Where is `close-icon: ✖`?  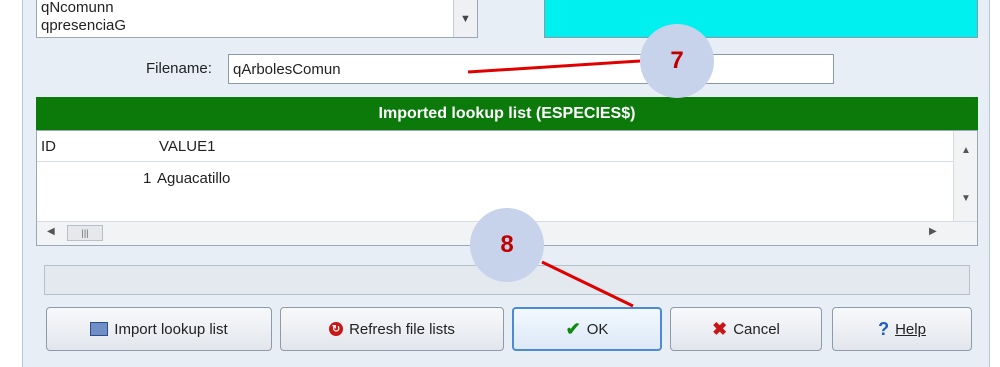 close-icon: ✖ is located at coordinates (720, 328).